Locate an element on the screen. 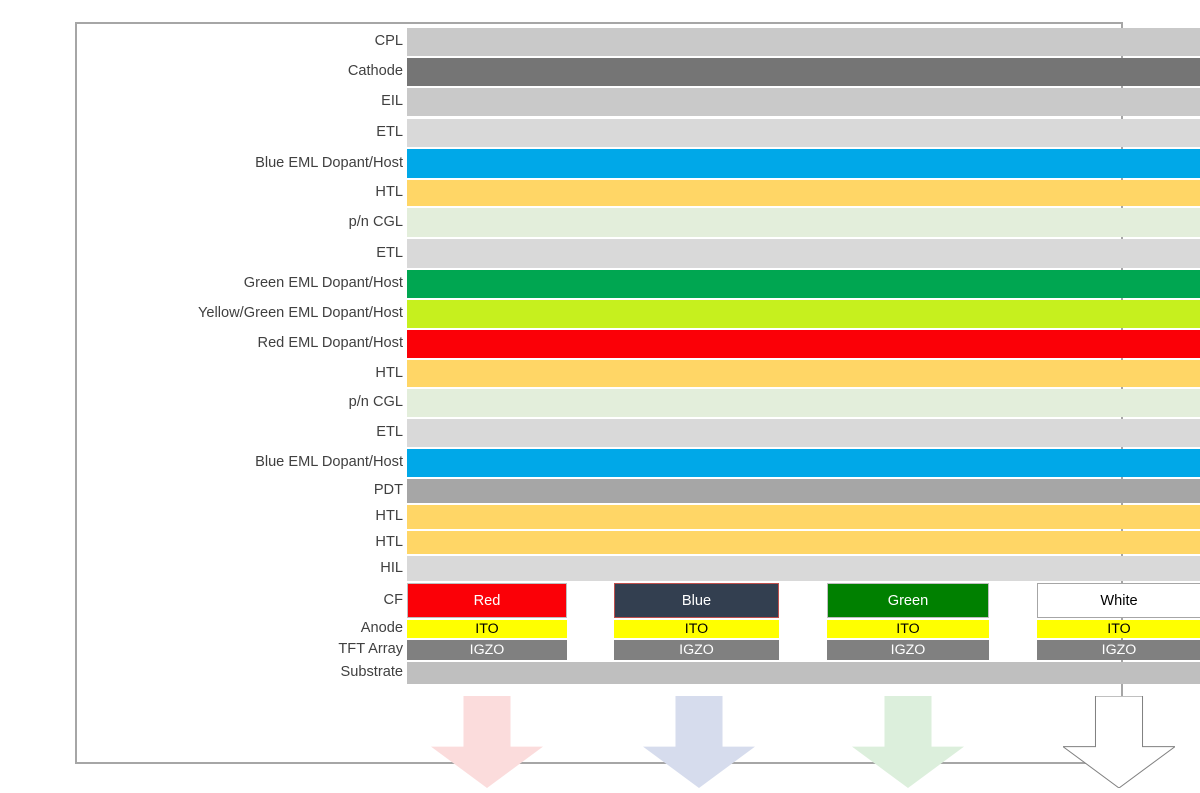 This screenshot has height=793, width=1200. stack-layer-label: CPL is located at coordinates (388, 41).